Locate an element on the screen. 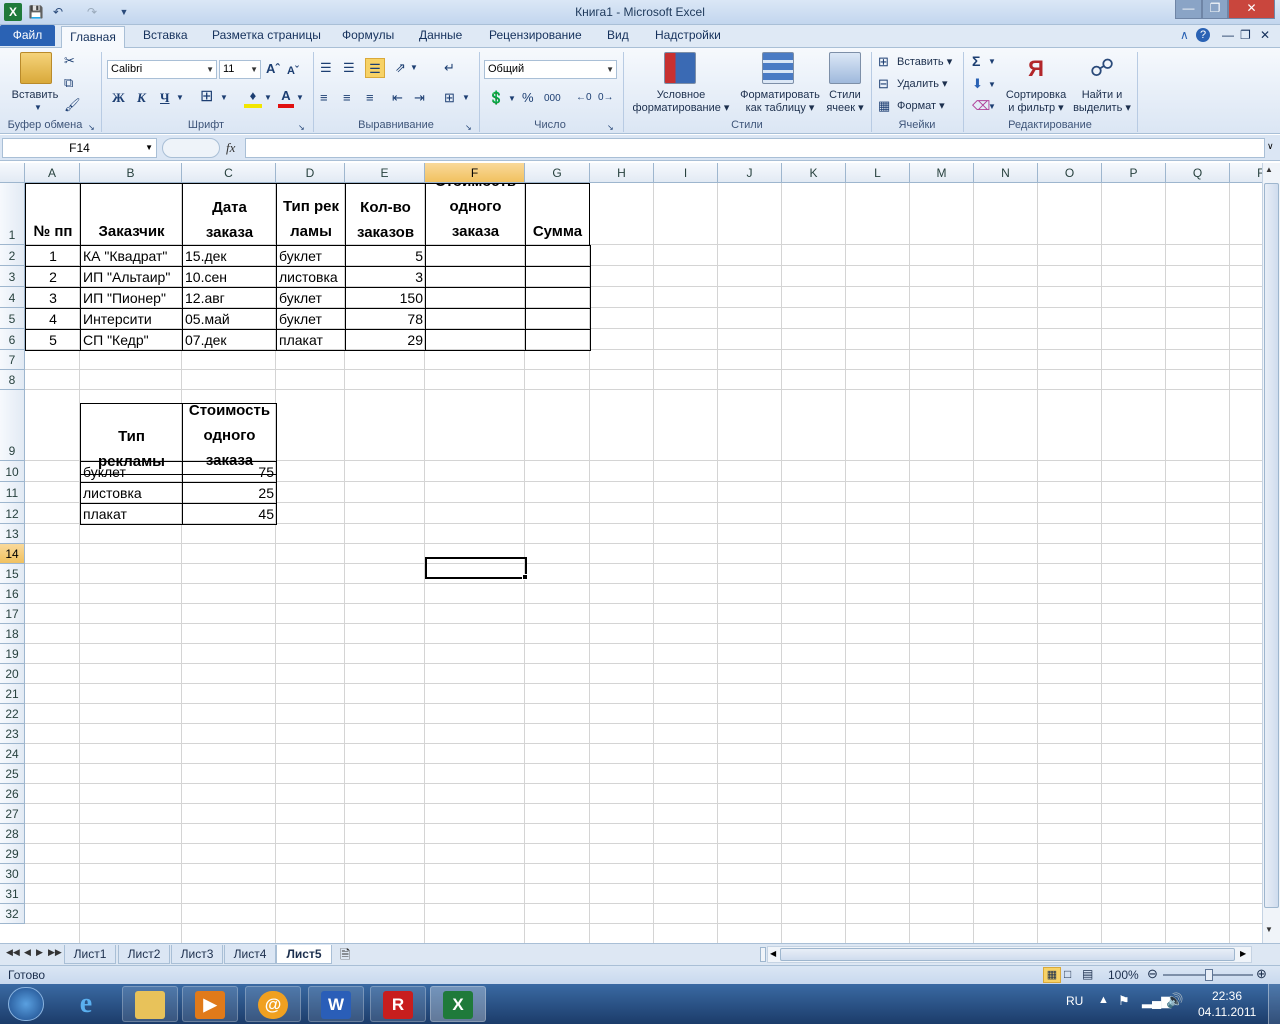 Image resolution: width=1280 pixels, height=1024 pixels. row-header-19: 19 is located at coordinates (12, 654).